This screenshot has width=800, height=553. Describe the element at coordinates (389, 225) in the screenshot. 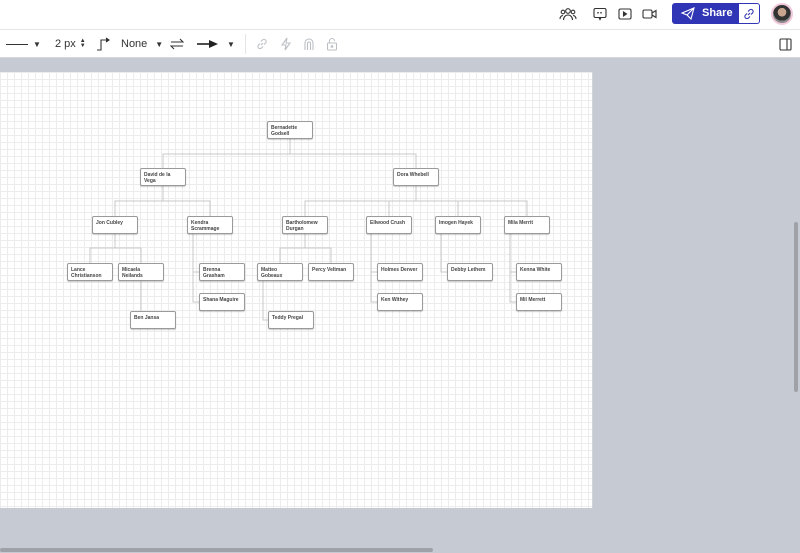

I see `org-node: Ellwood Crush` at that location.